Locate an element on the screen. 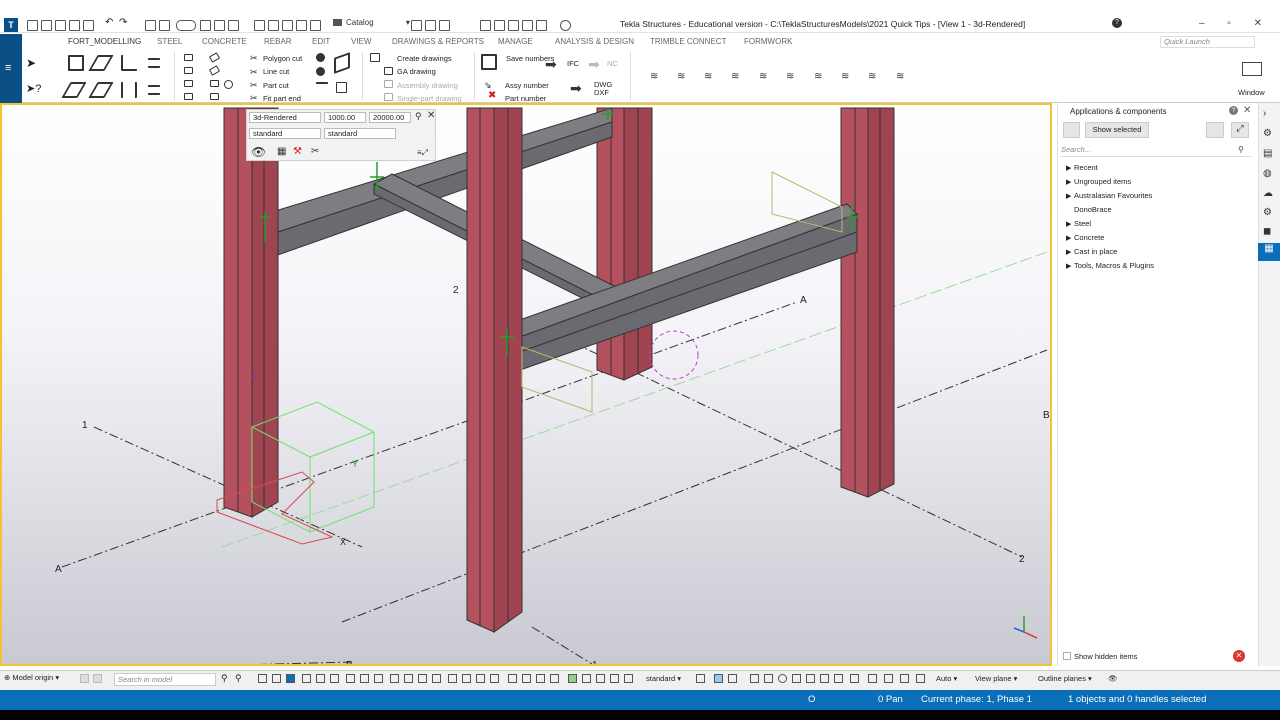 This screenshot has height=720, width=1280. grid-icon is located at coordinates (301, 25).